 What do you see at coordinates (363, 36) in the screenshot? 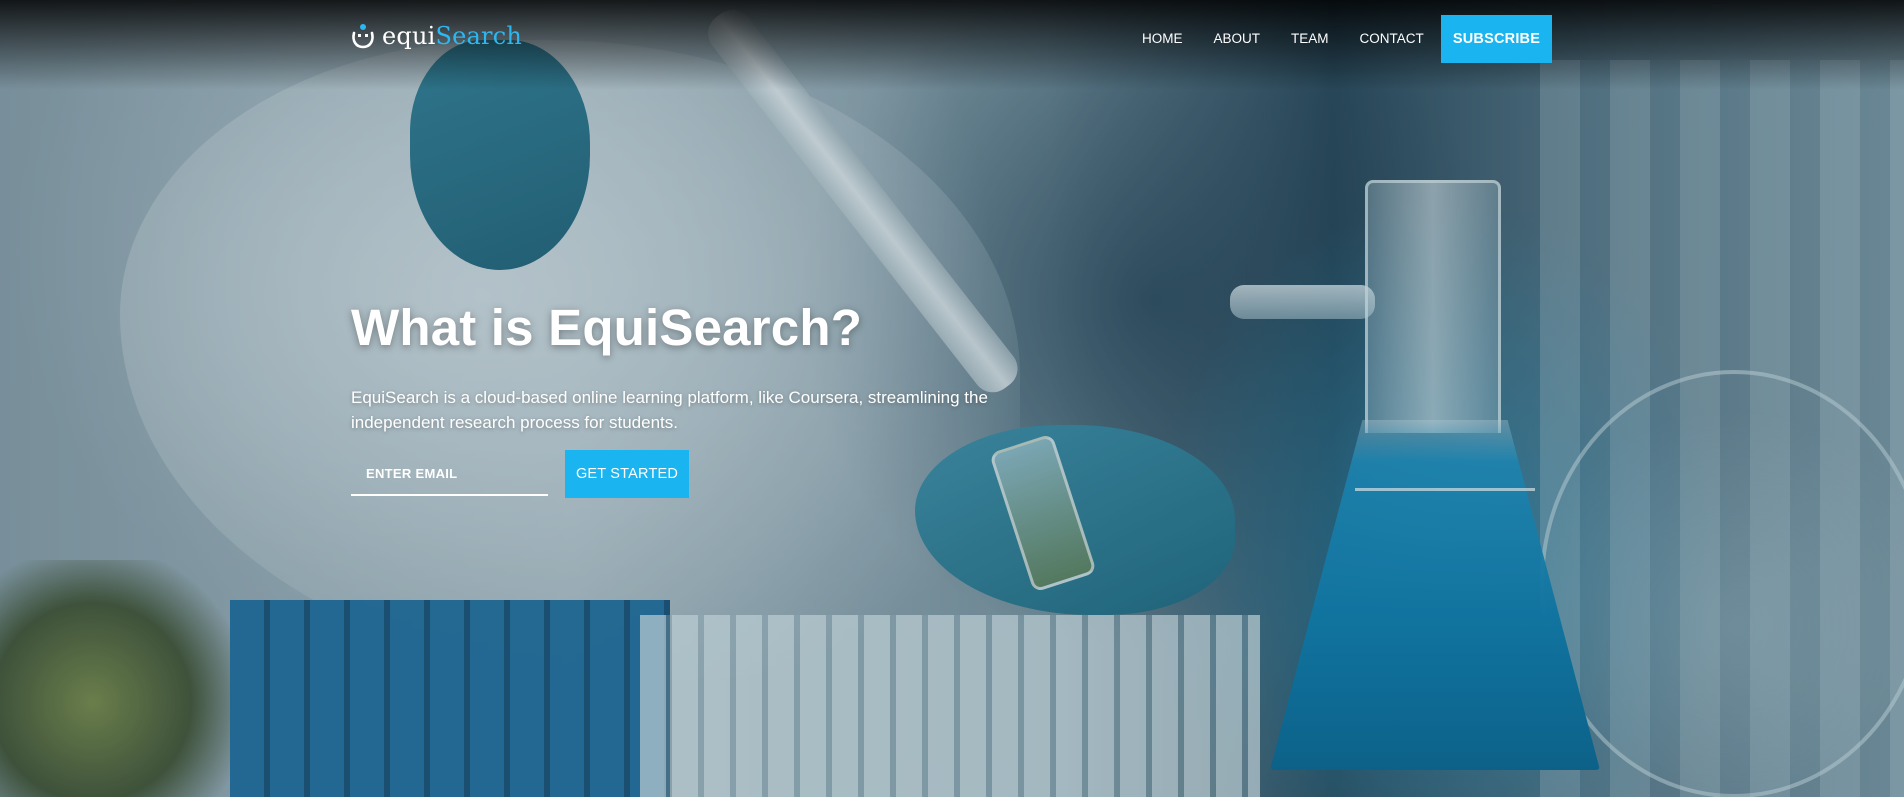
I see `smiley-logo-icon` at bounding box center [363, 36].